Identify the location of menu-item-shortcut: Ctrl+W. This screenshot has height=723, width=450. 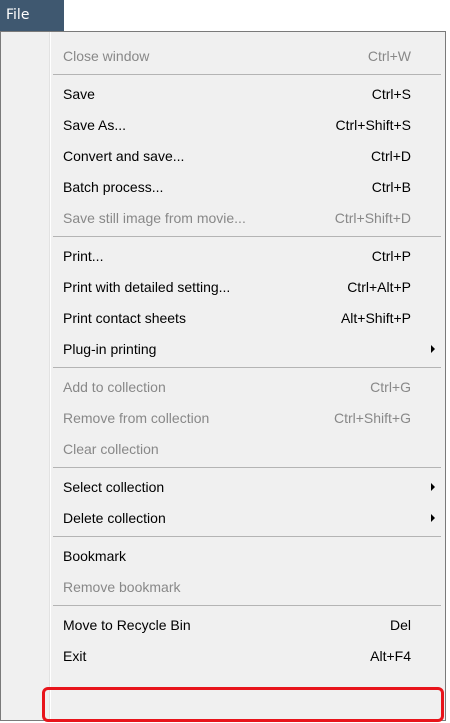
(389, 56).